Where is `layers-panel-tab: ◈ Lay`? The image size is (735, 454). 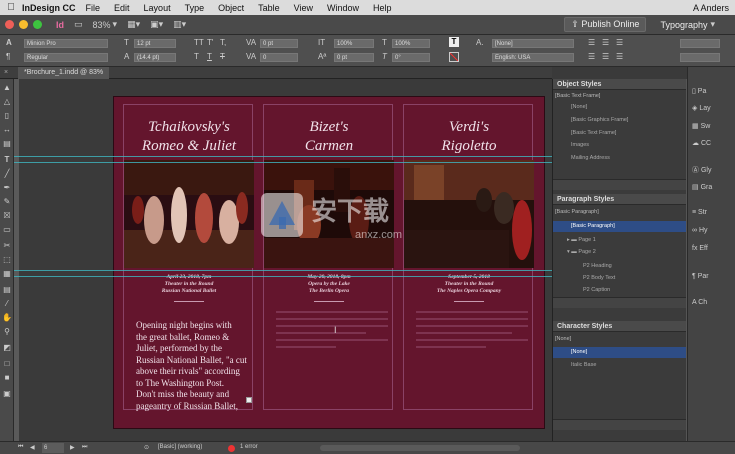 layers-panel-tab: ◈ Lay is located at coordinates (701, 108).